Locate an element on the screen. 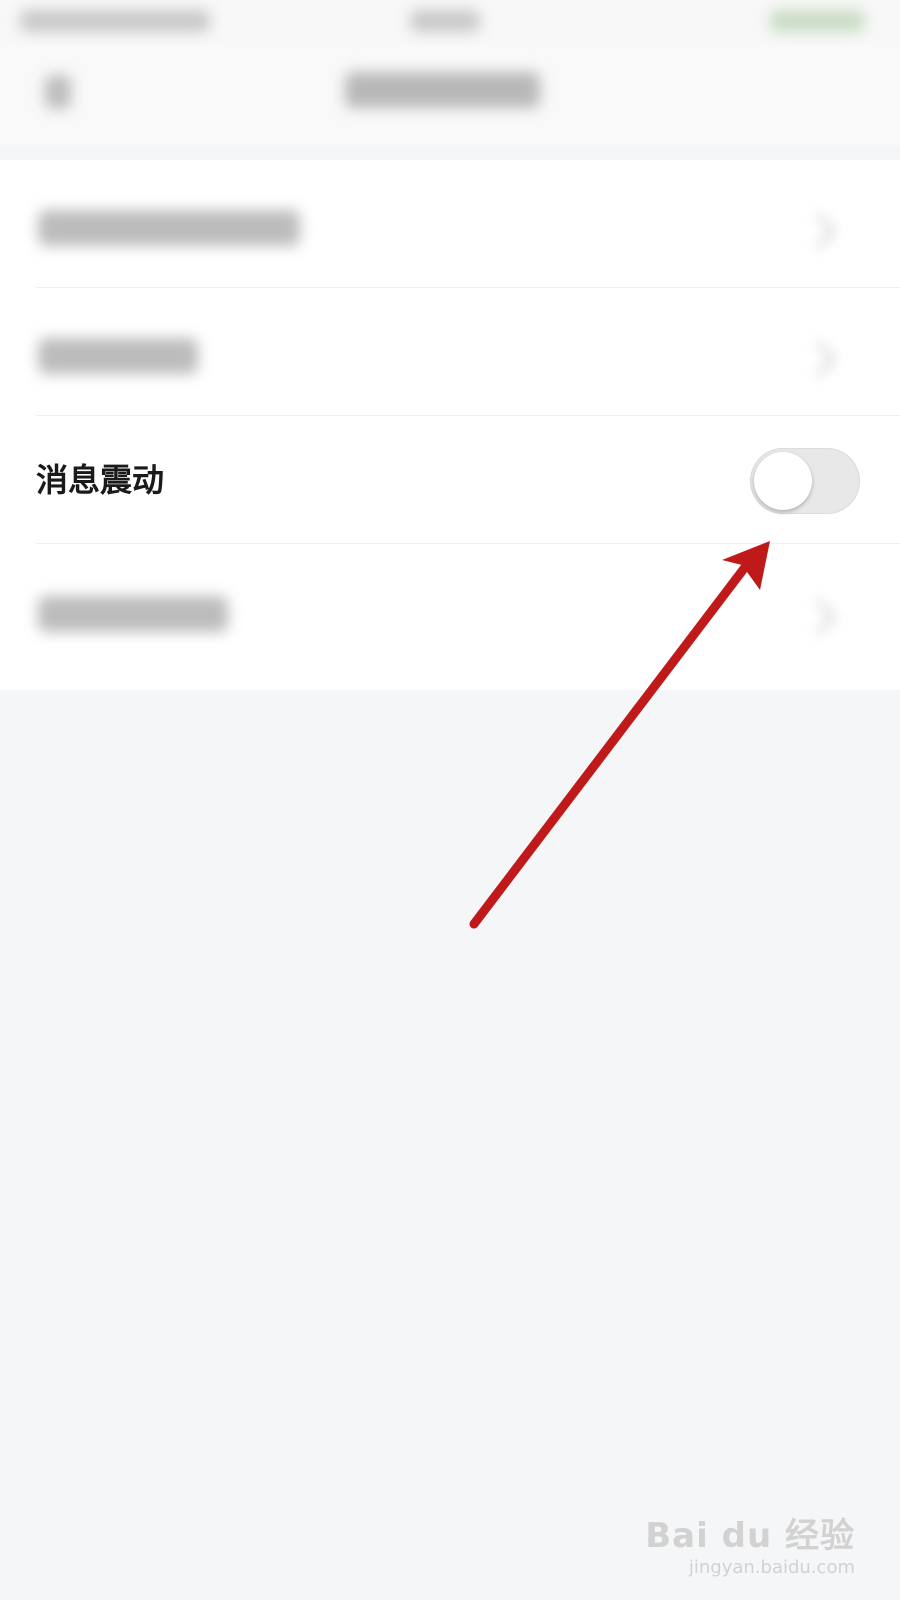  watermark-logo: Bai du 经验 is located at coordinates (750, 1536).